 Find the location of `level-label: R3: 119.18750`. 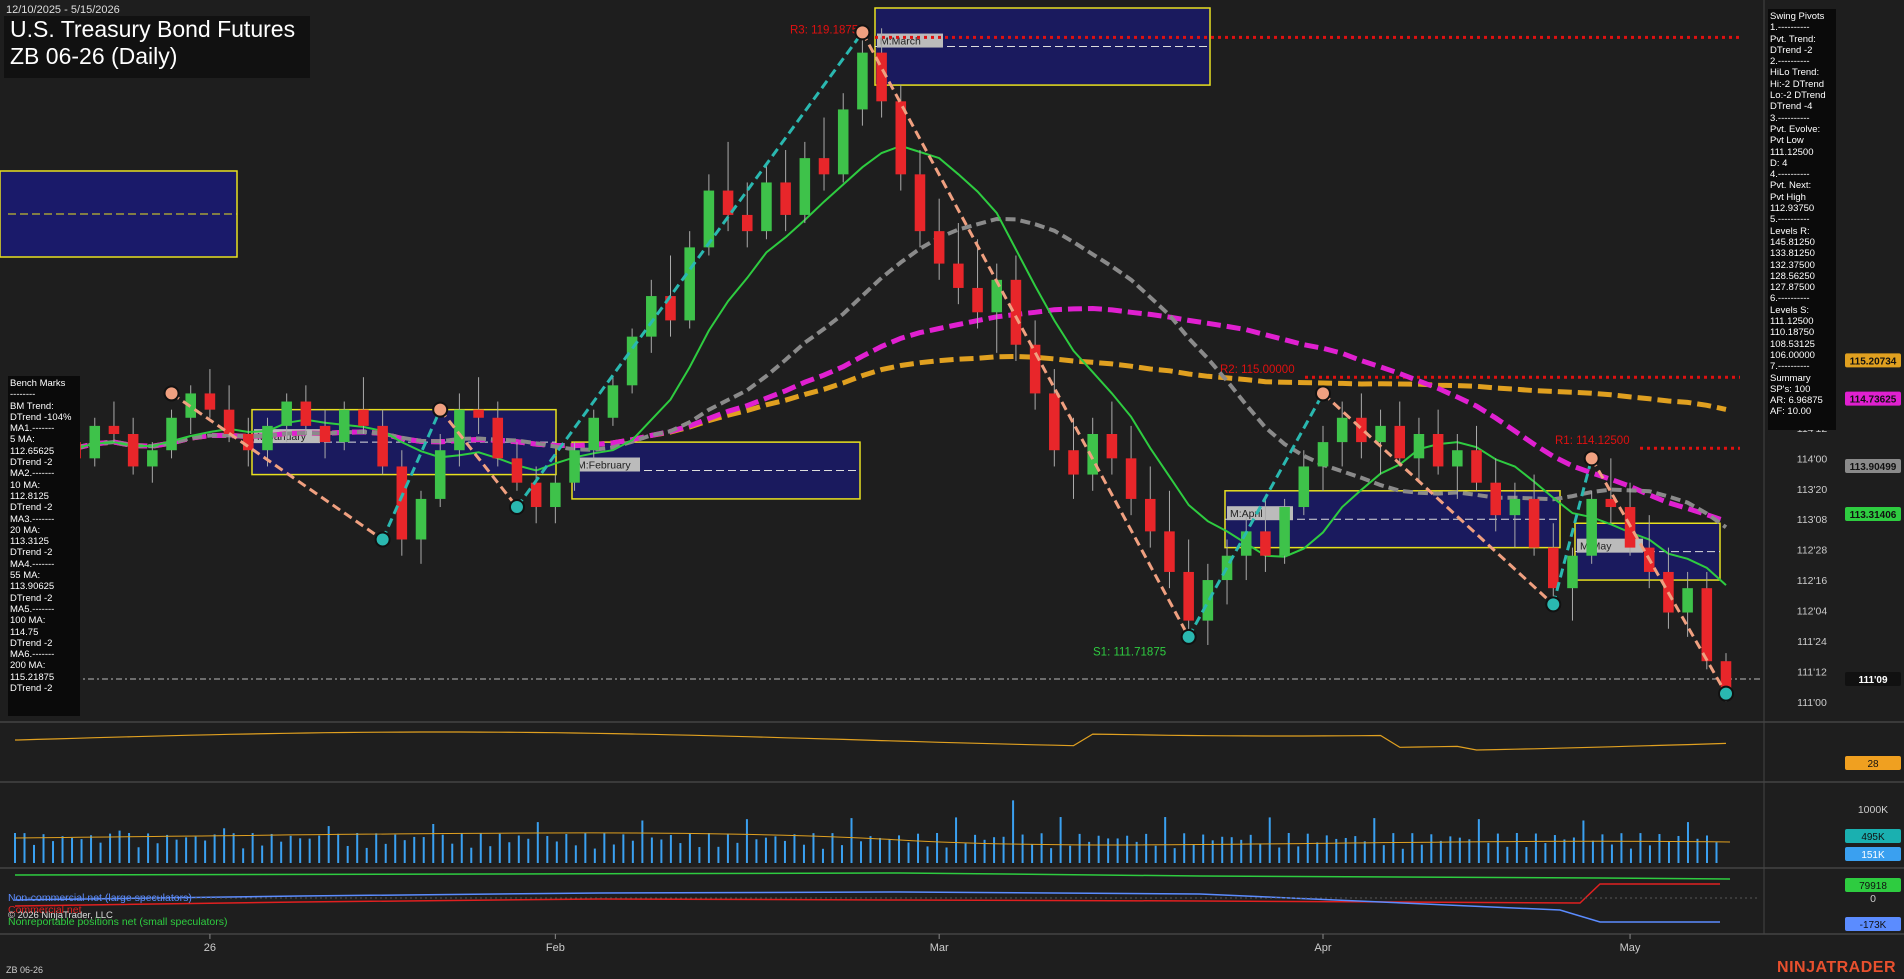

level-label: R3: 119.18750 is located at coordinates (827, 30).